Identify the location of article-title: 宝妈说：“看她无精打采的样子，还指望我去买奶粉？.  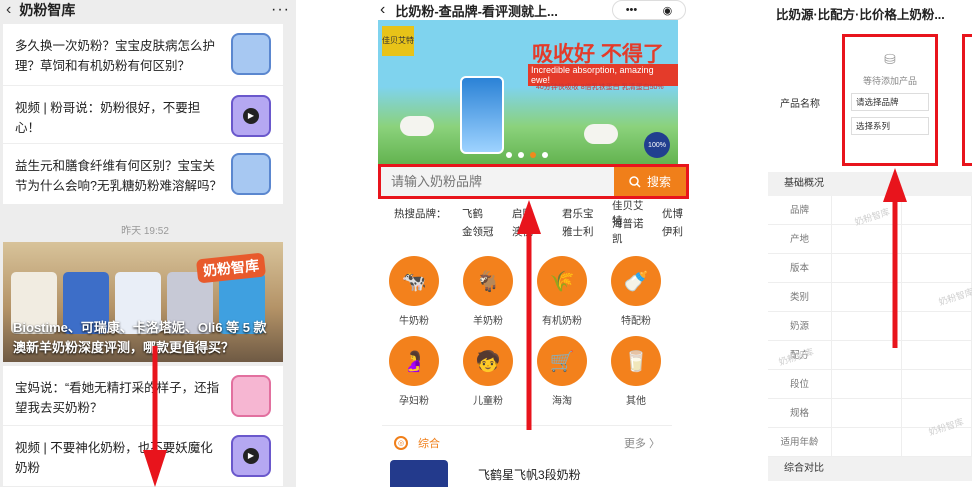
(117, 398).